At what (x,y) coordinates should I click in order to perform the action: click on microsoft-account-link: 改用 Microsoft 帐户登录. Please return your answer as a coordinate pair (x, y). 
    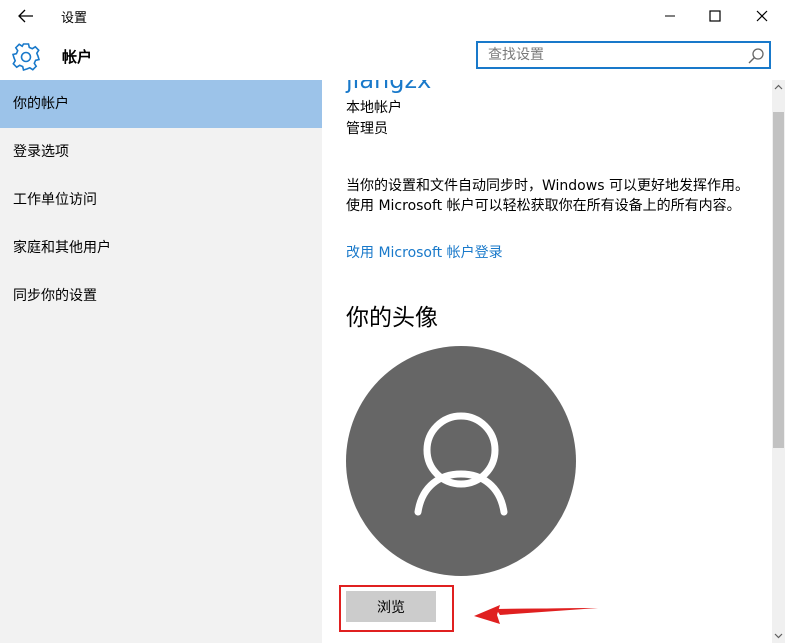
    Looking at the image, I should click on (424, 252).